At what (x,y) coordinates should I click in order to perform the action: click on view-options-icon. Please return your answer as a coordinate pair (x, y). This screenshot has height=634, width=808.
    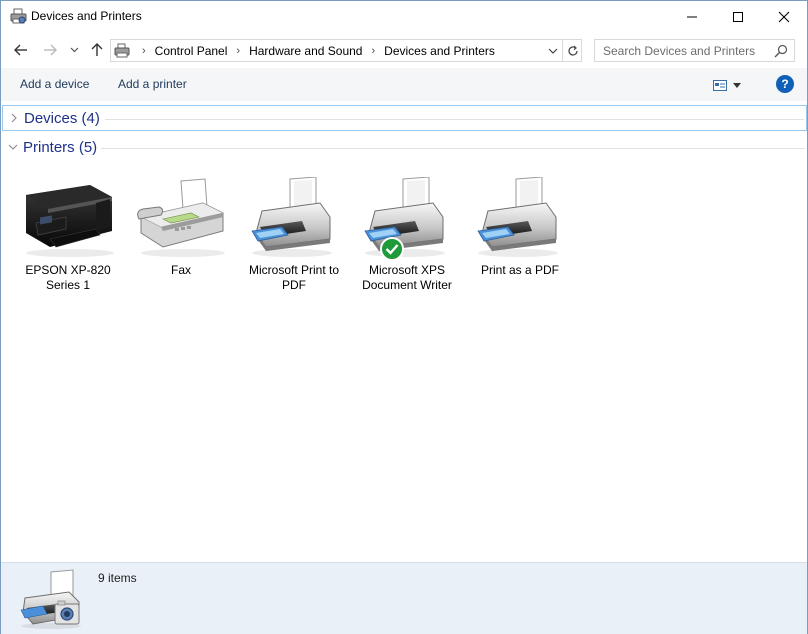
    Looking at the image, I should click on (720, 85).